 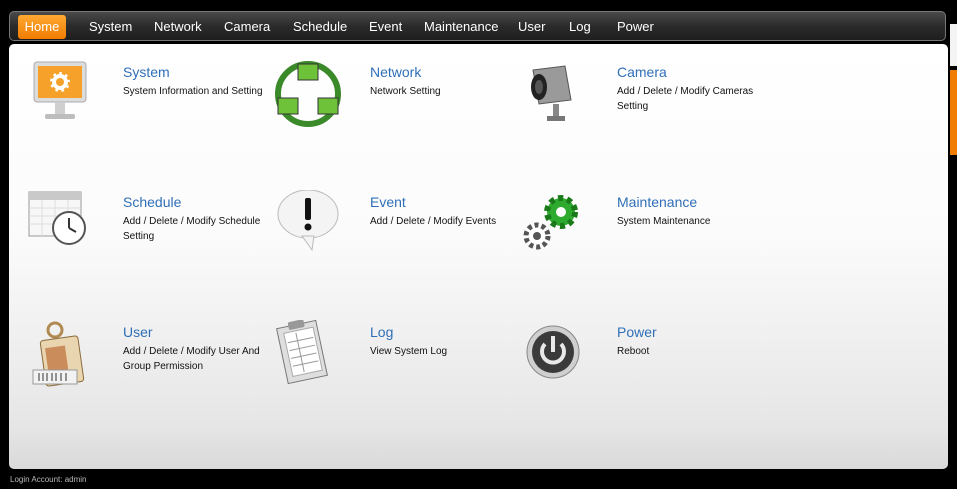 I want to click on nav-log: Log, so click(x=580, y=27).